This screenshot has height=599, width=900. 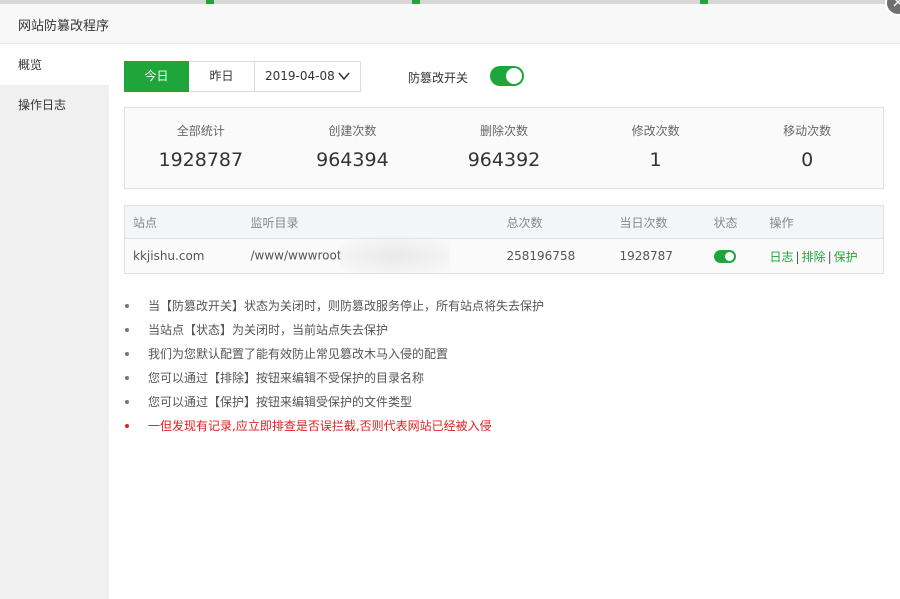 What do you see at coordinates (334, 381) in the screenshot?
I see `note-item: 您可以通过【排除】按钮来编辑不受保护的目录名称` at bounding box center [334, 381].